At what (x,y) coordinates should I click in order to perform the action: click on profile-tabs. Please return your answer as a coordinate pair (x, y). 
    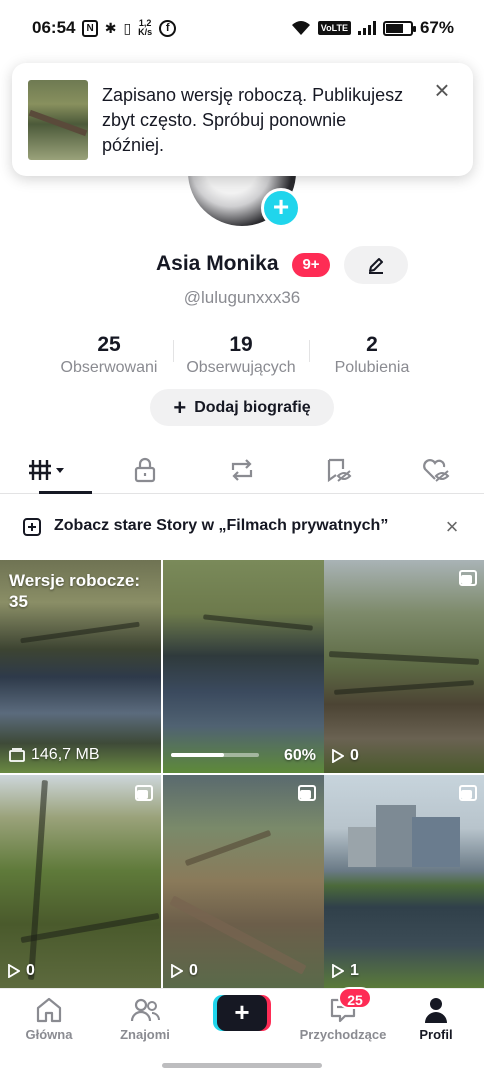
    Looking at the image, I should click on (242, 470).